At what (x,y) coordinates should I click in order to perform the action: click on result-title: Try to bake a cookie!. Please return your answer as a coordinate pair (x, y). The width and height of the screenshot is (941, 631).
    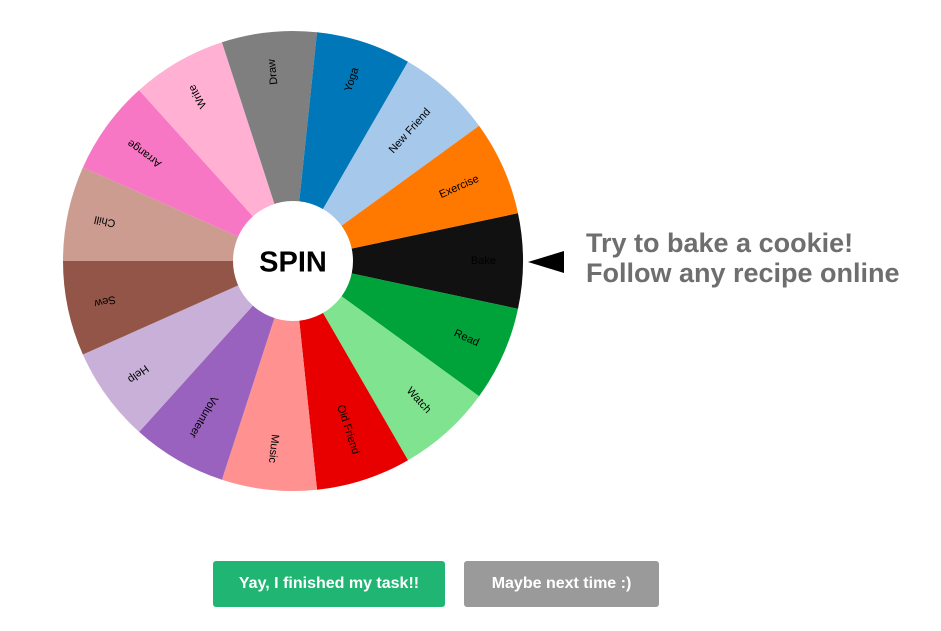
    Looking at the image, I should click on (720, 243).